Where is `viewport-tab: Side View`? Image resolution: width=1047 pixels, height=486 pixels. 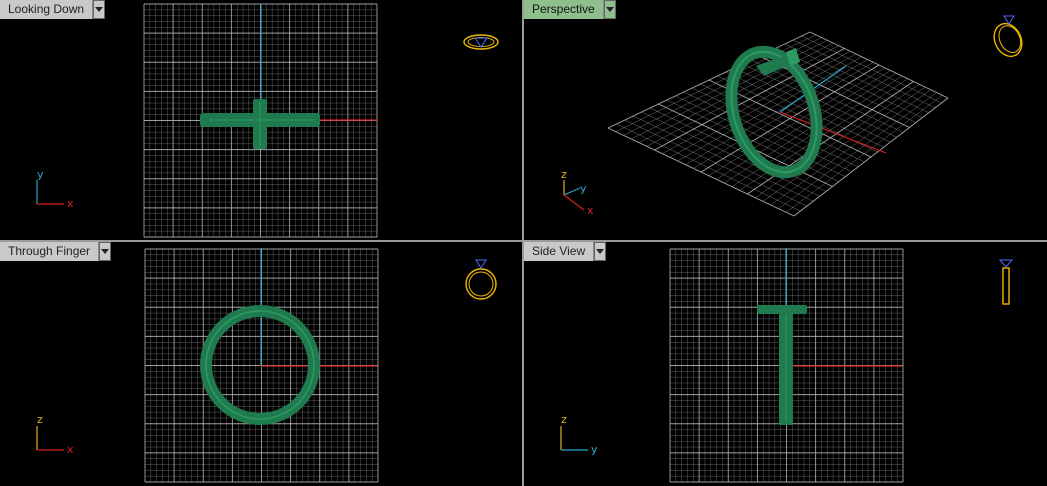
viewport-tab: Side View is located at coordinates (565, 251).